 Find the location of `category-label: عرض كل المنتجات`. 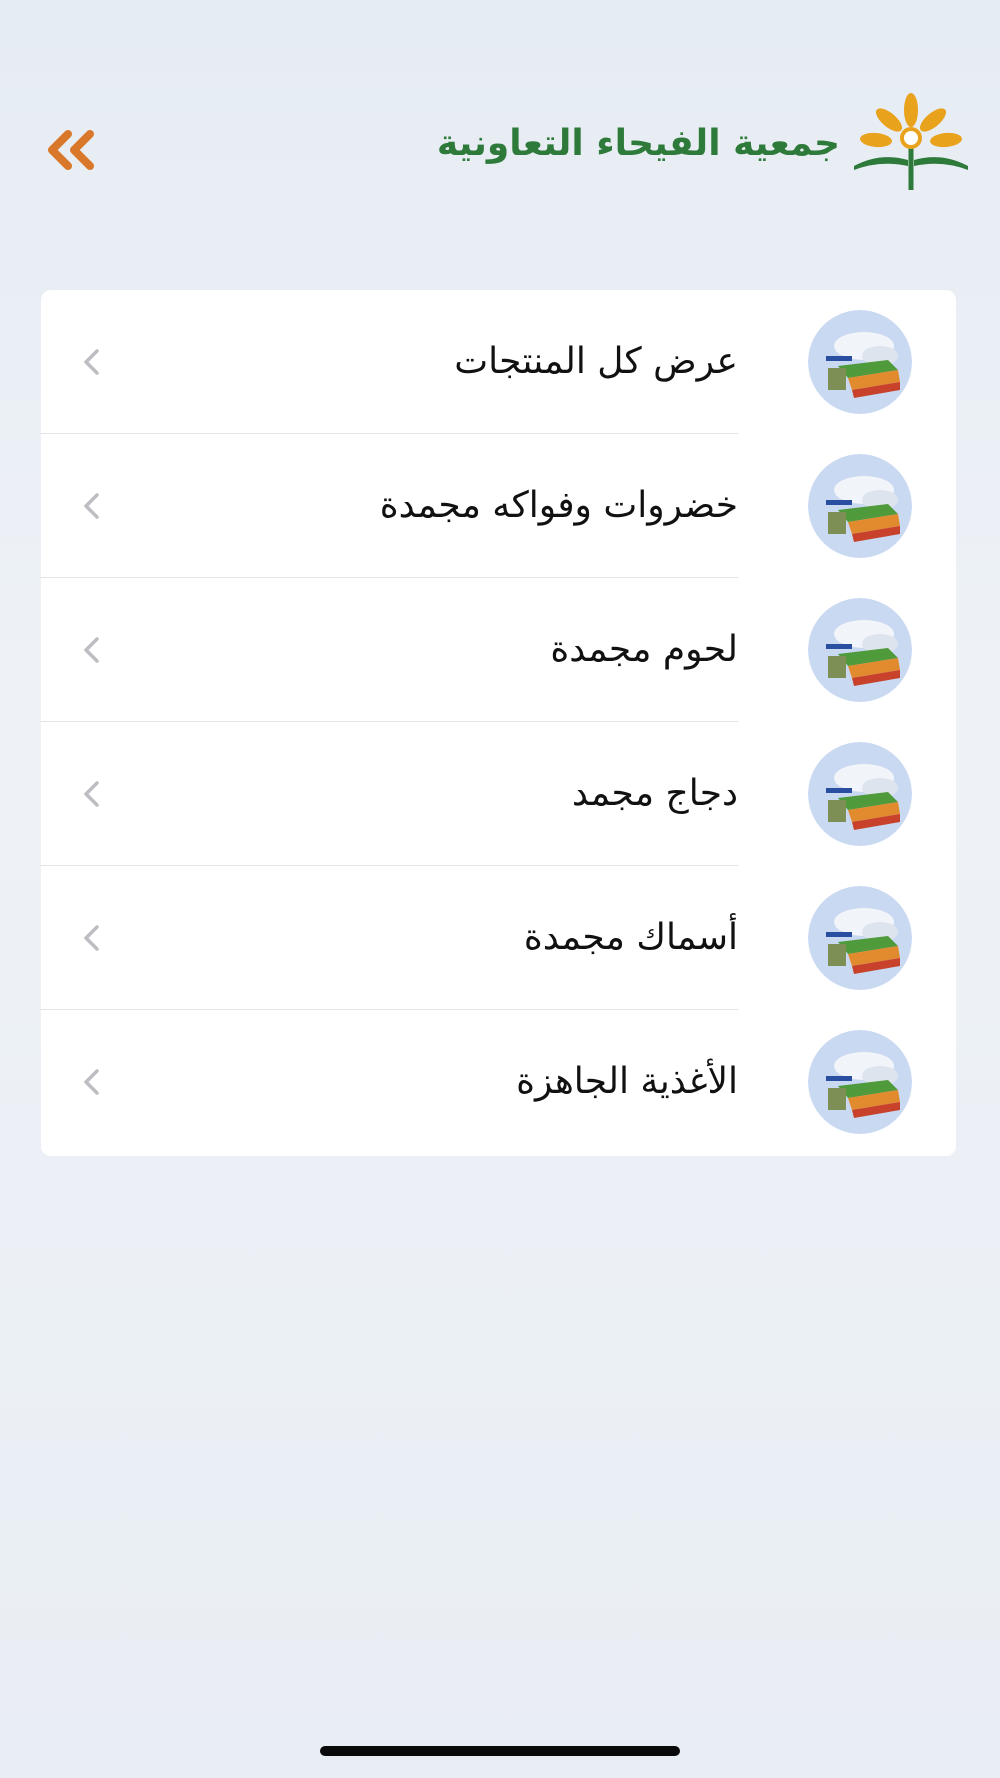

category-label: عرض كل المنتجات is located at coordinates (596, 361).